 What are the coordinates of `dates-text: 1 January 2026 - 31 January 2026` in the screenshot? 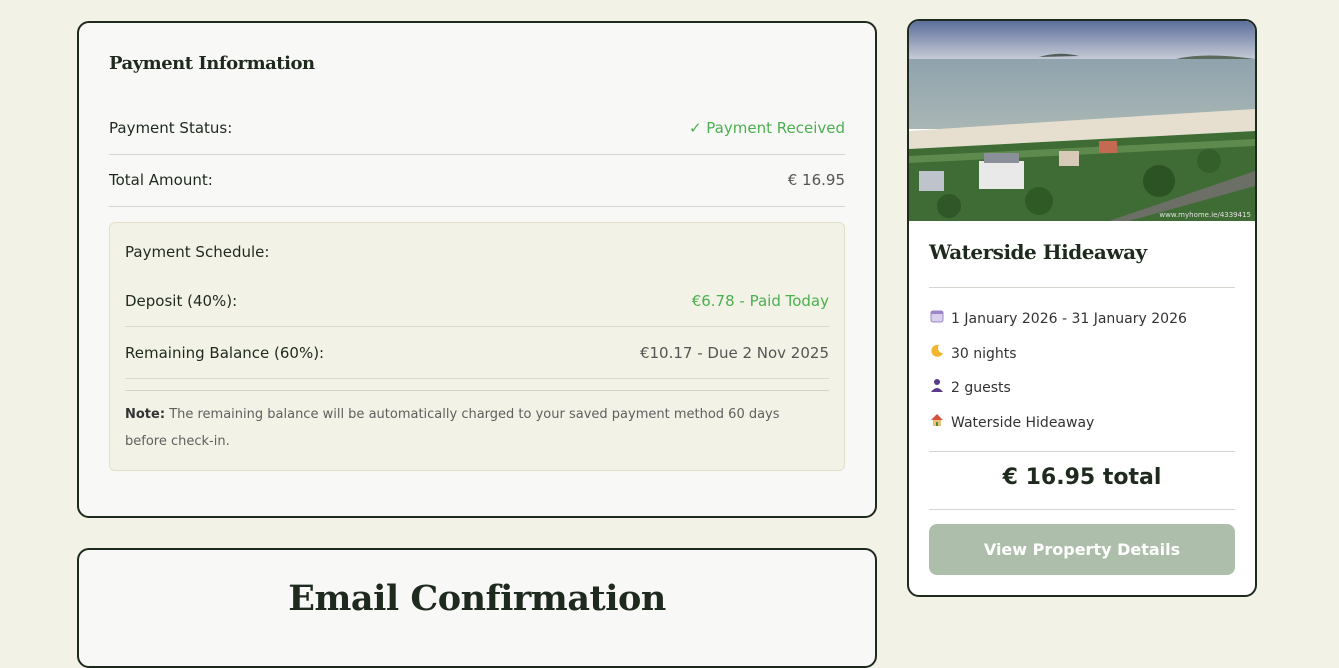 It's located at (1069, 319).